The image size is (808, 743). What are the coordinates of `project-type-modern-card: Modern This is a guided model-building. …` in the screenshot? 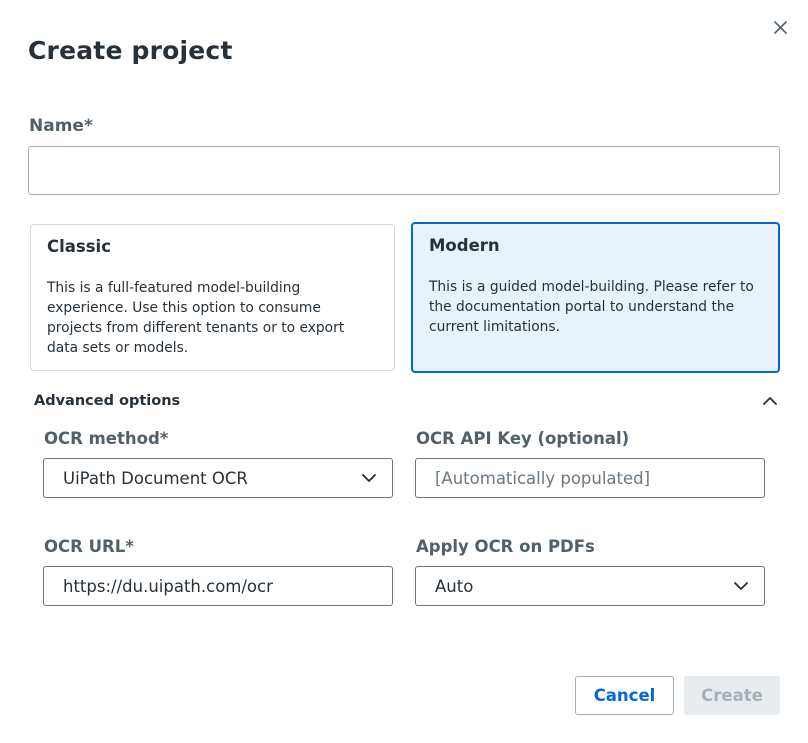 It's located at (595, 297).